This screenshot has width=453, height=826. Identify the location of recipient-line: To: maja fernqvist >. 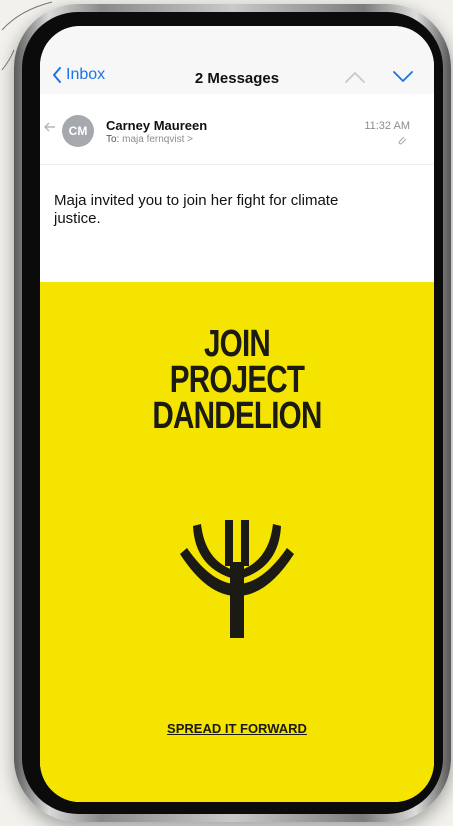
(149, 139).